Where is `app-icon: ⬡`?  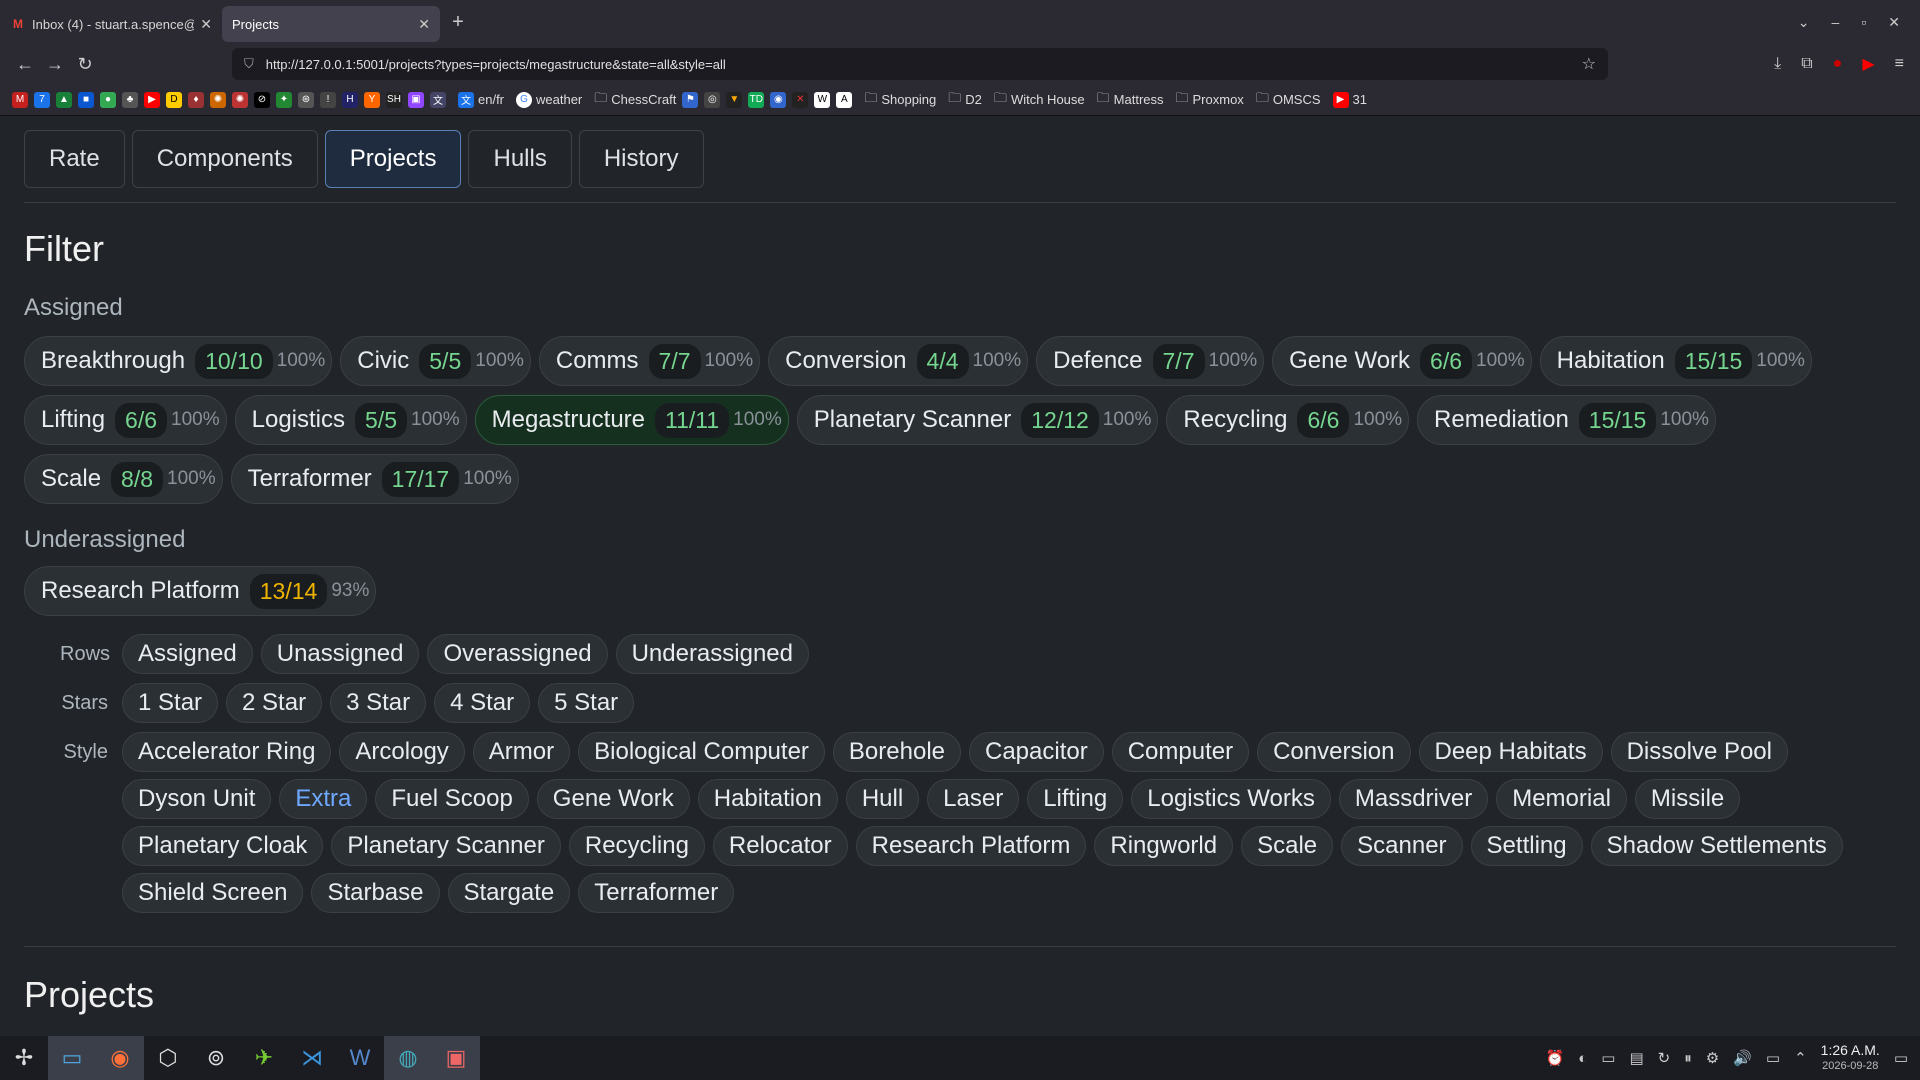
app-icon: ⬡ is located at coordinates (168, 1058).